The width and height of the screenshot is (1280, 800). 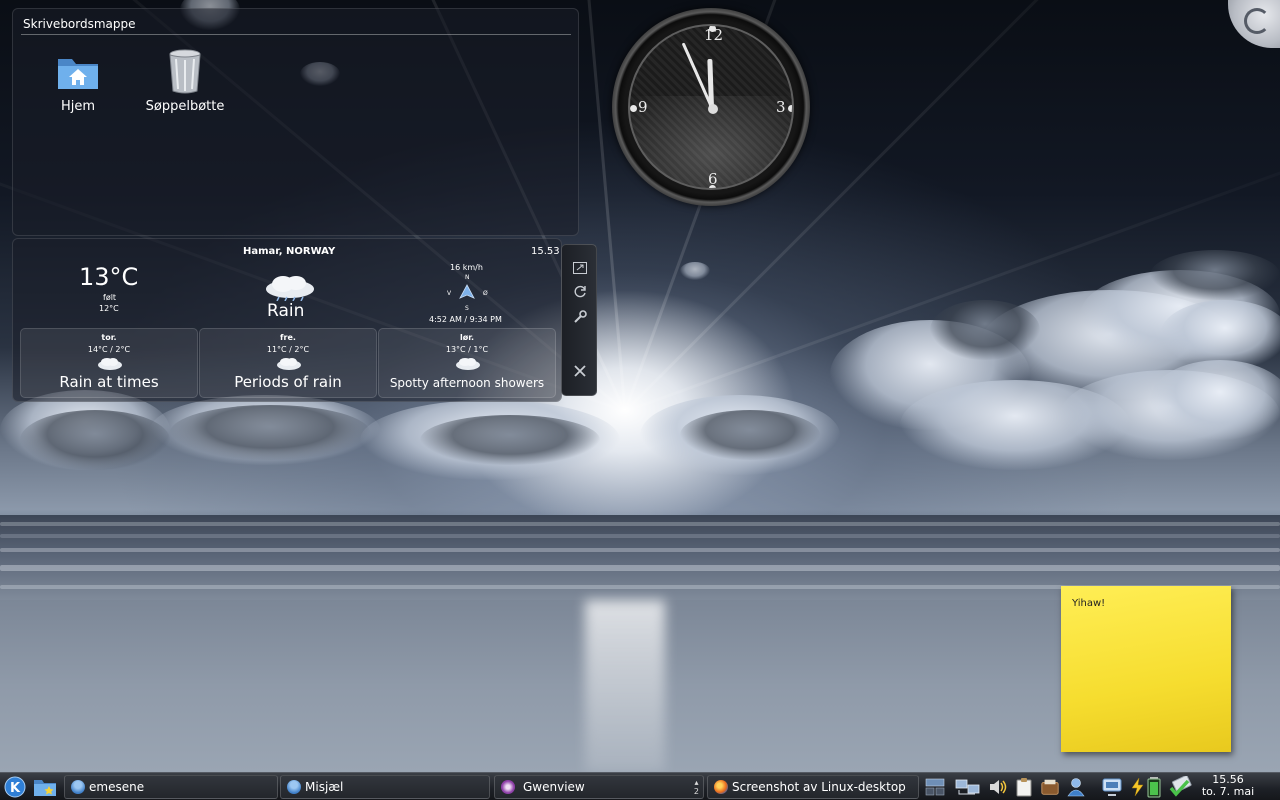 What do you see at coordinates (109, 349) in the screenshot?
I see `forecast-temps: 14°C / 2°C` at bounding box center [109, 349].